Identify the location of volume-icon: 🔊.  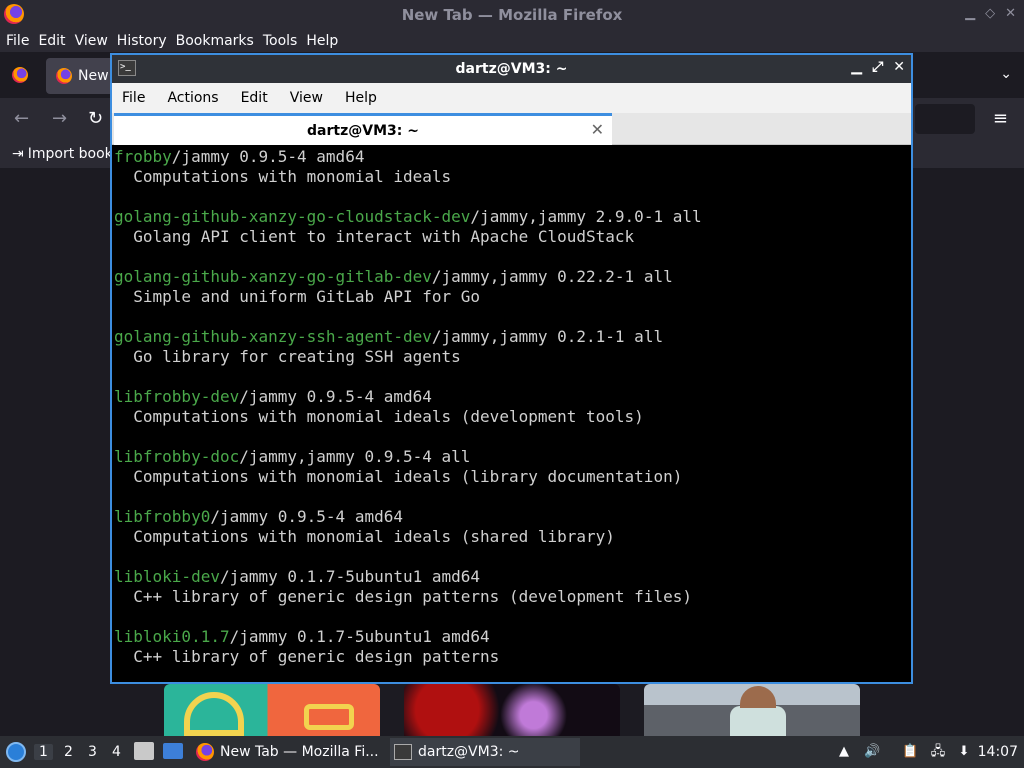
(872, 752).